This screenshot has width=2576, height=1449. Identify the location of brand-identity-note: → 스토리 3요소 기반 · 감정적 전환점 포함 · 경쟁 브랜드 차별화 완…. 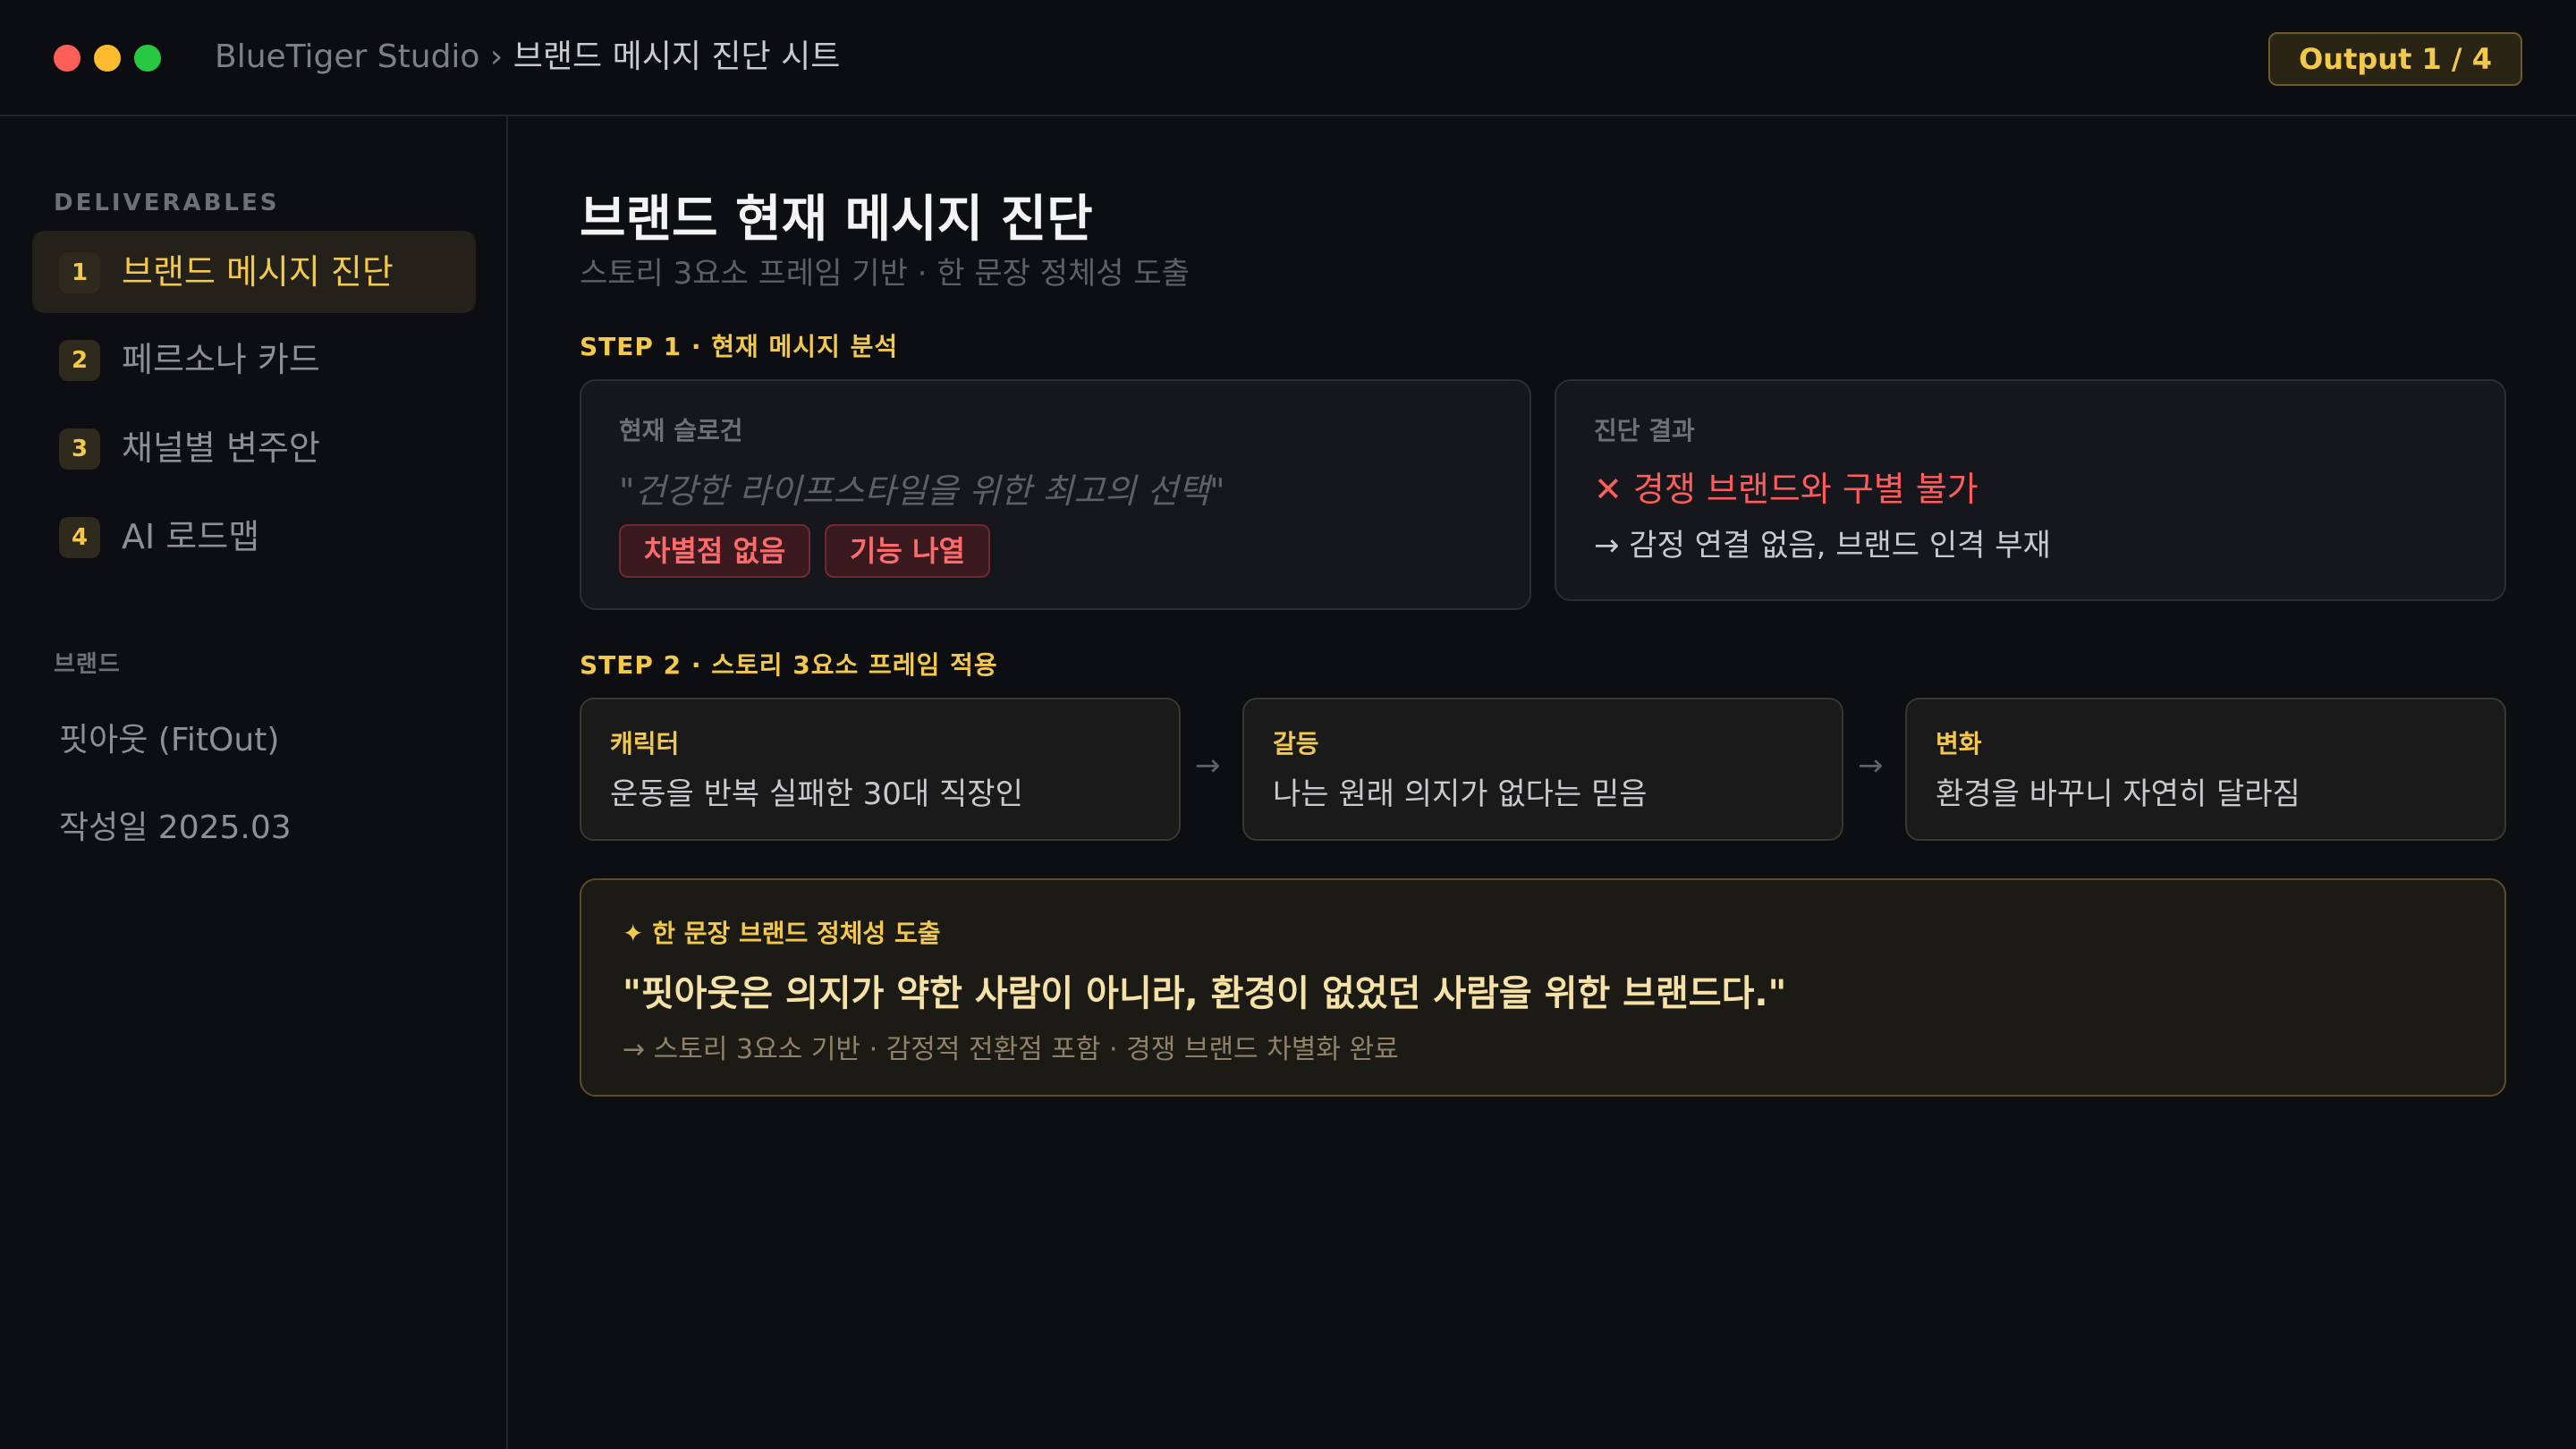
(1011, 1049).